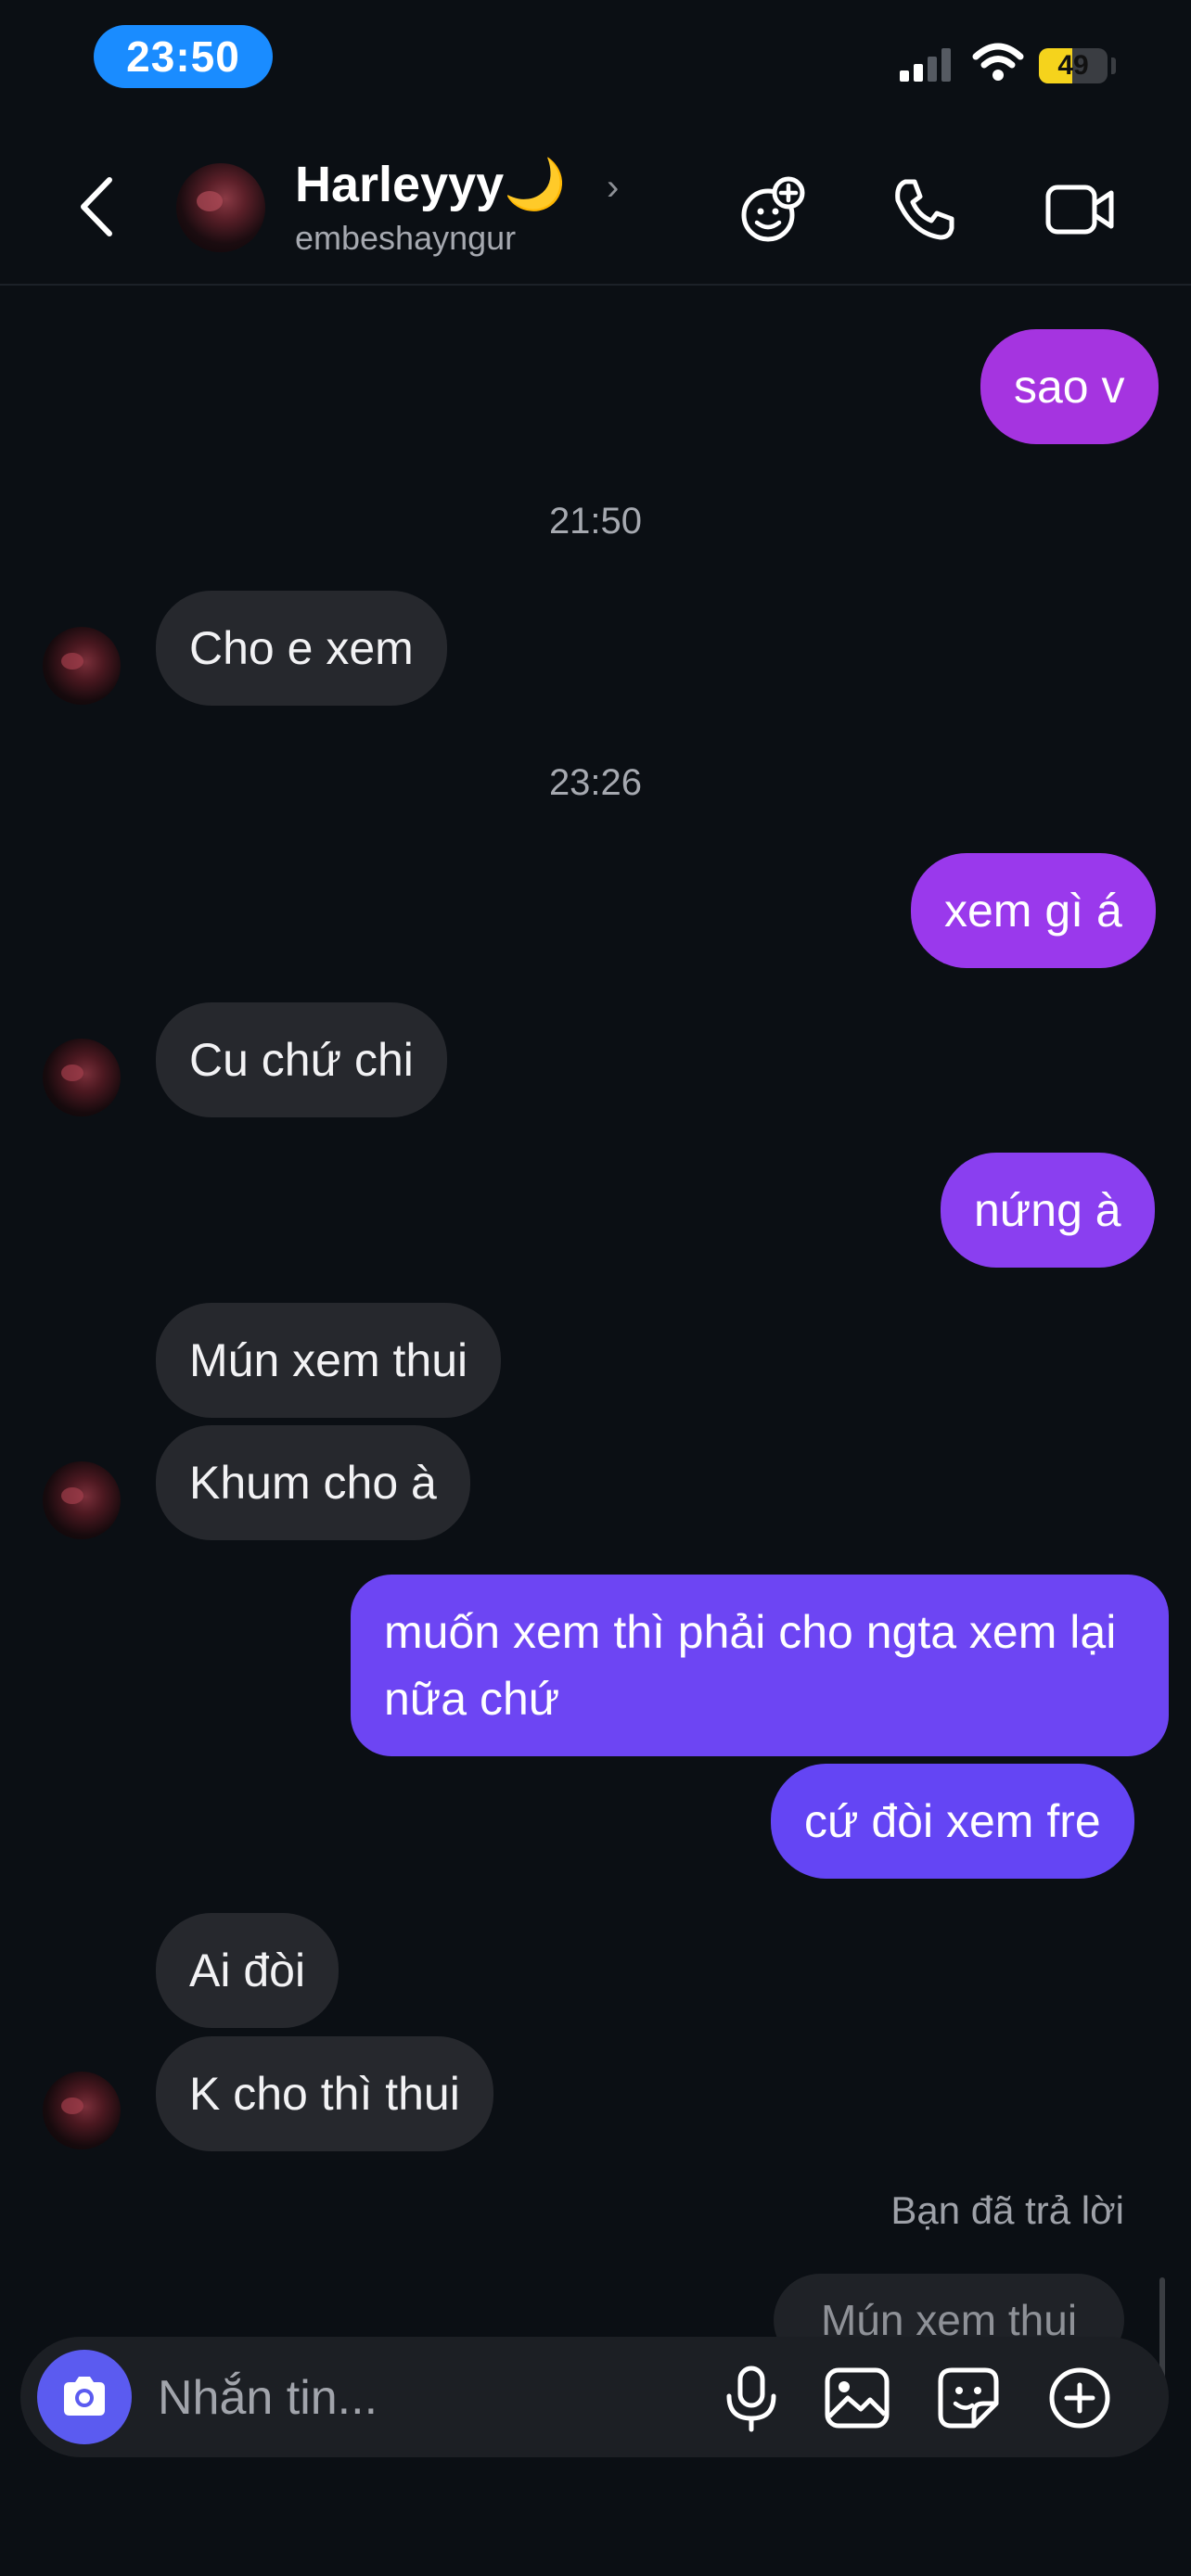 The width and height of the screenshot is (1191, 2576). I want to click on status-time: 23:50, so click(183, 56).